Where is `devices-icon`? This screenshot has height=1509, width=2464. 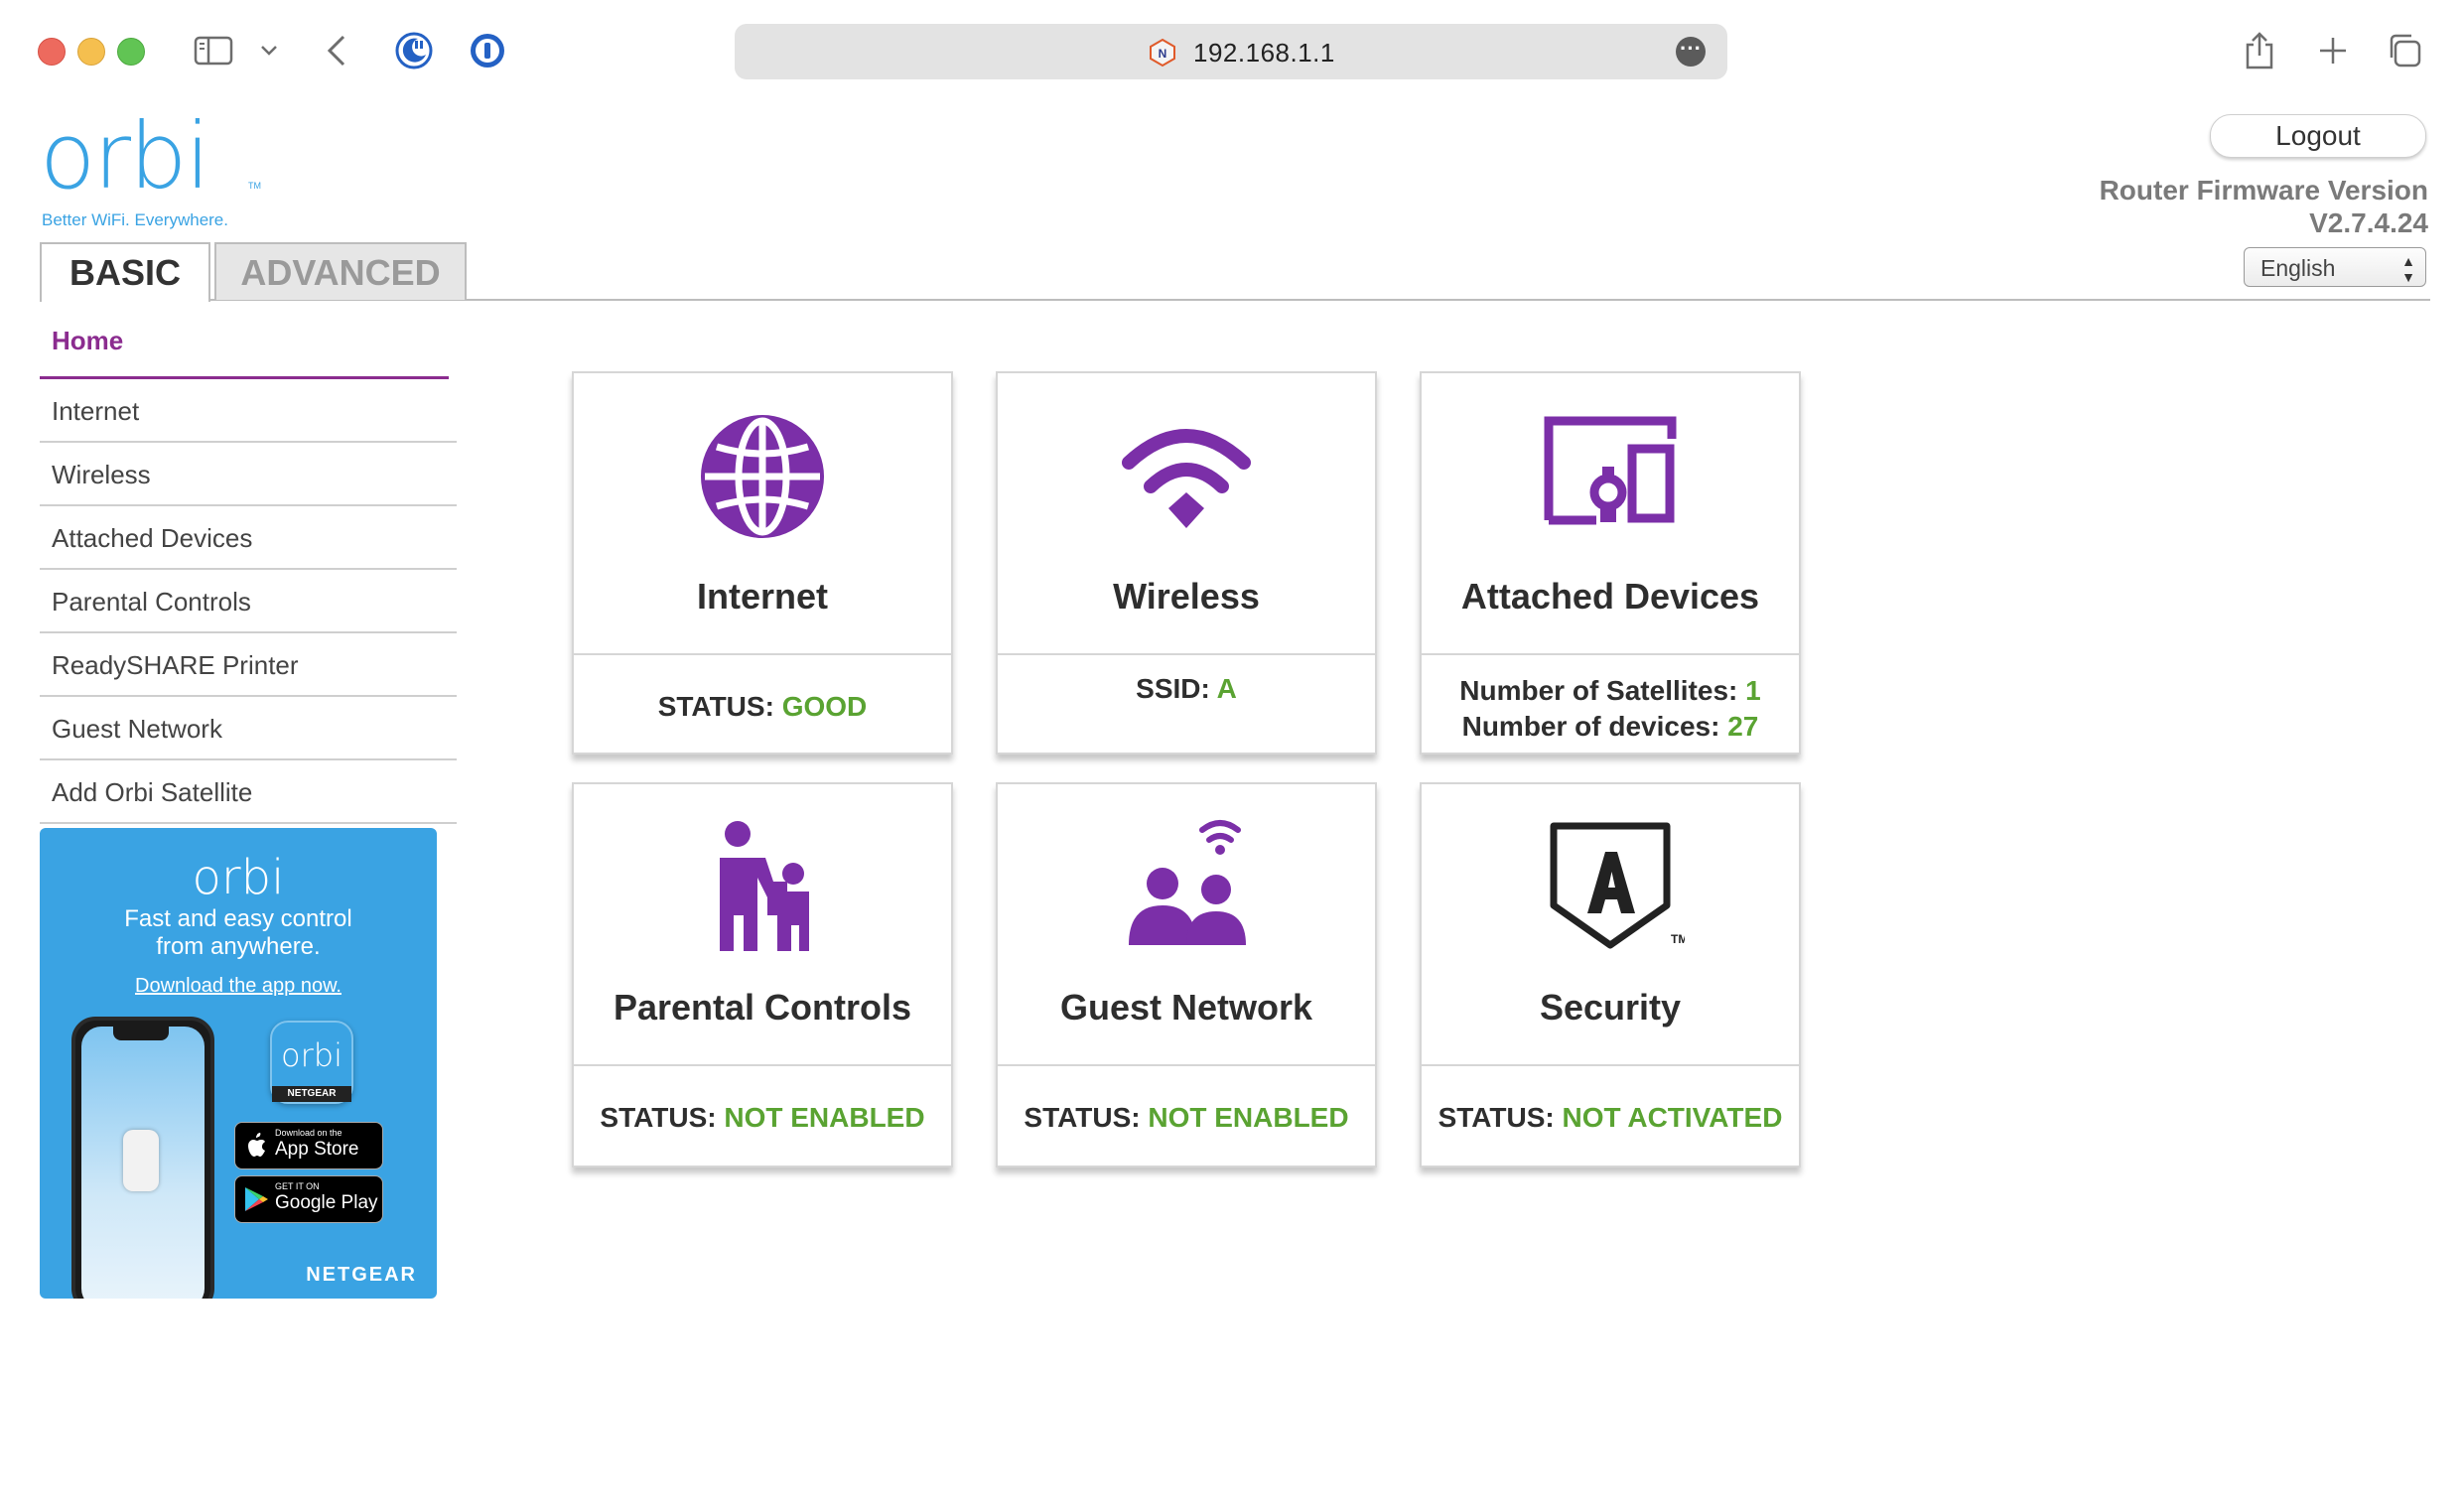
devices-icon is located at coordinates (1610, 479).